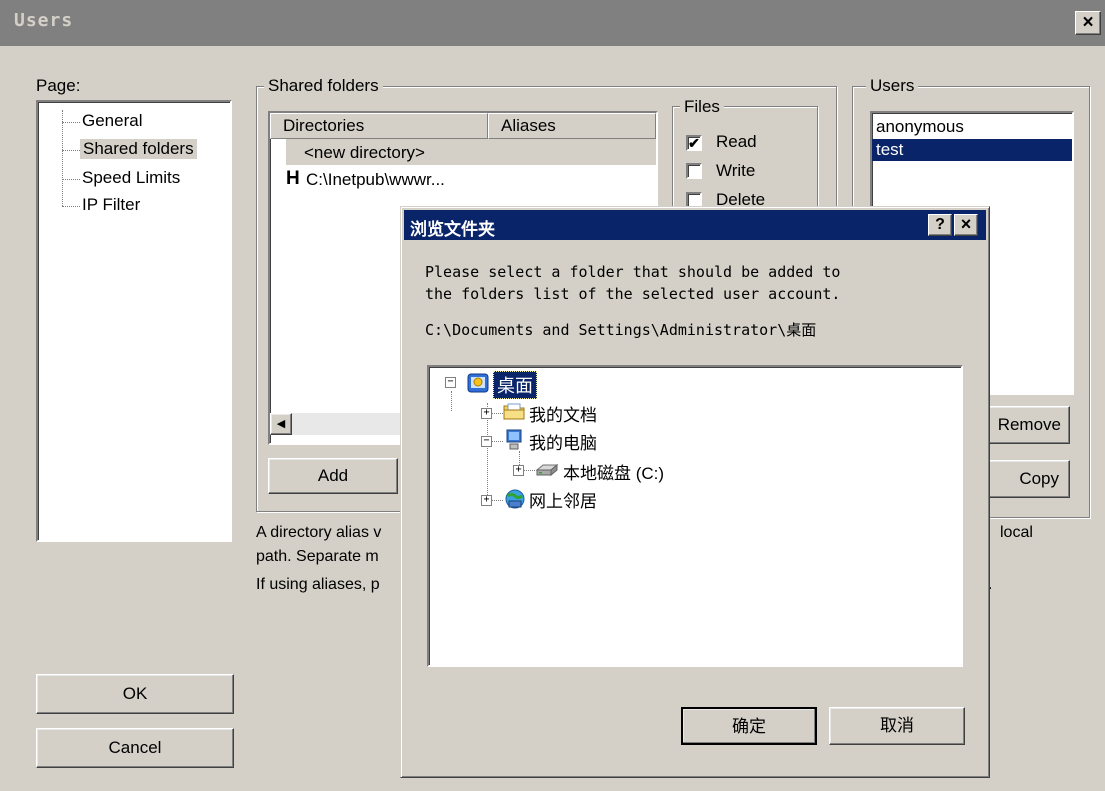 This screenshot has width=1105, height=791. What do you see at coordinates (1016, 532) in the screenshot?
I see `help-text-line1-end: local` at bounding box center [1016, 532].